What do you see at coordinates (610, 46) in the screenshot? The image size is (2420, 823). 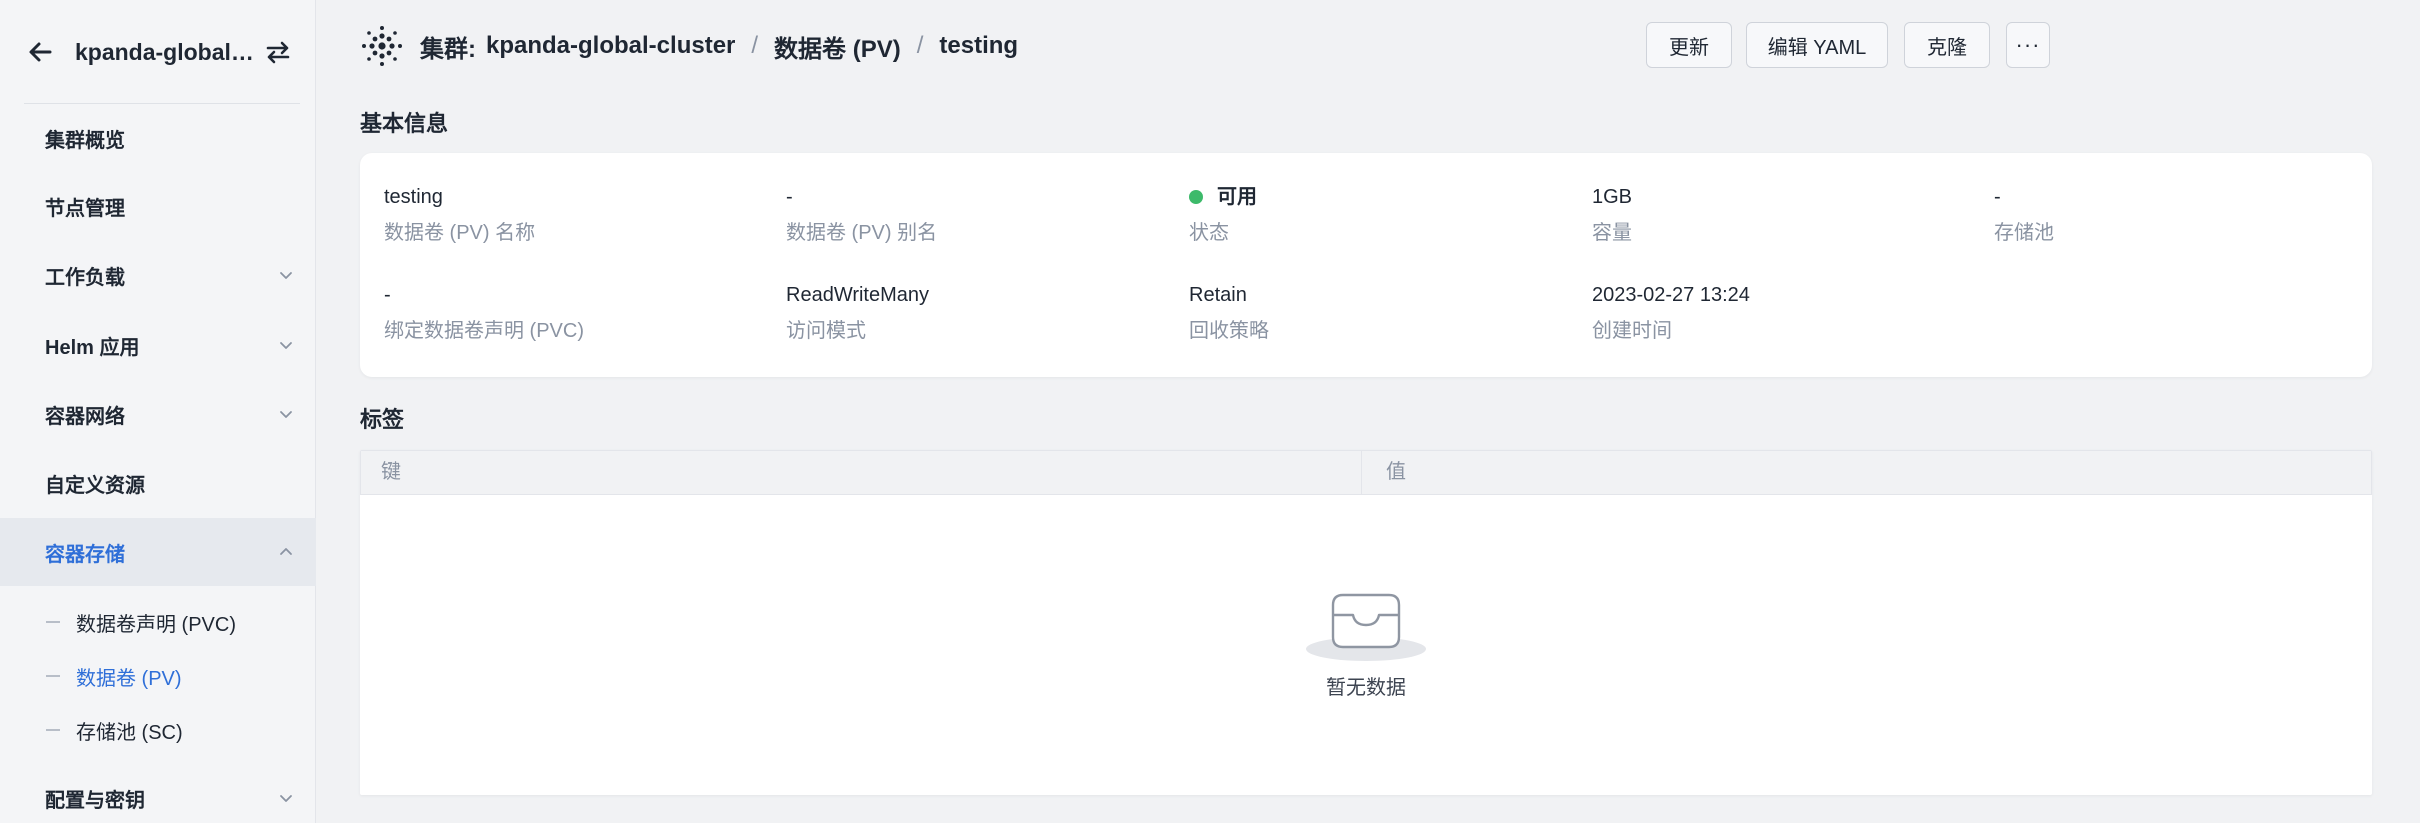 I see `breadcrumb-cluster: kpanda-global-cluster` at bounding box center [610, 46].